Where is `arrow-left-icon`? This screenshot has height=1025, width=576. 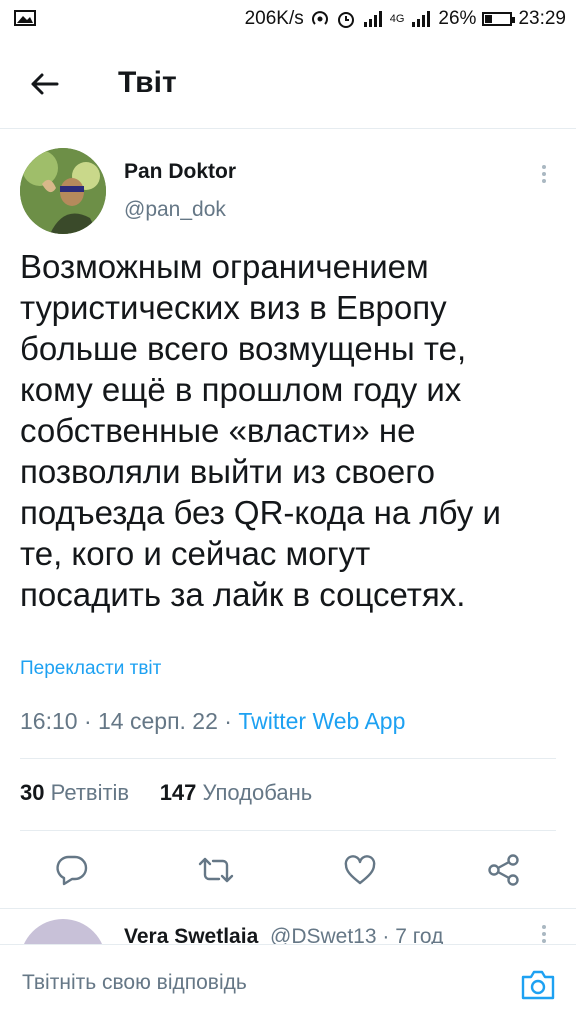
arrow-left-icon is located at coordinates (45, 84).